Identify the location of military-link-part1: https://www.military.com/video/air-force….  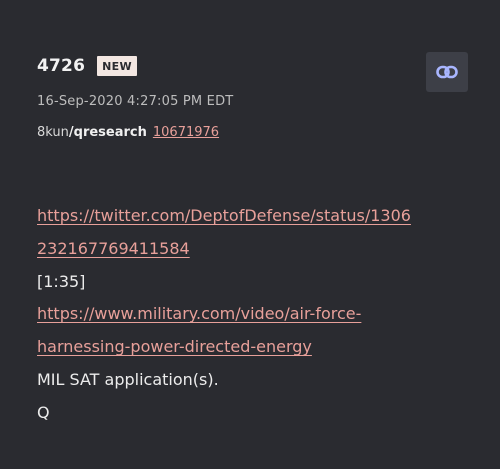
(199, 313).